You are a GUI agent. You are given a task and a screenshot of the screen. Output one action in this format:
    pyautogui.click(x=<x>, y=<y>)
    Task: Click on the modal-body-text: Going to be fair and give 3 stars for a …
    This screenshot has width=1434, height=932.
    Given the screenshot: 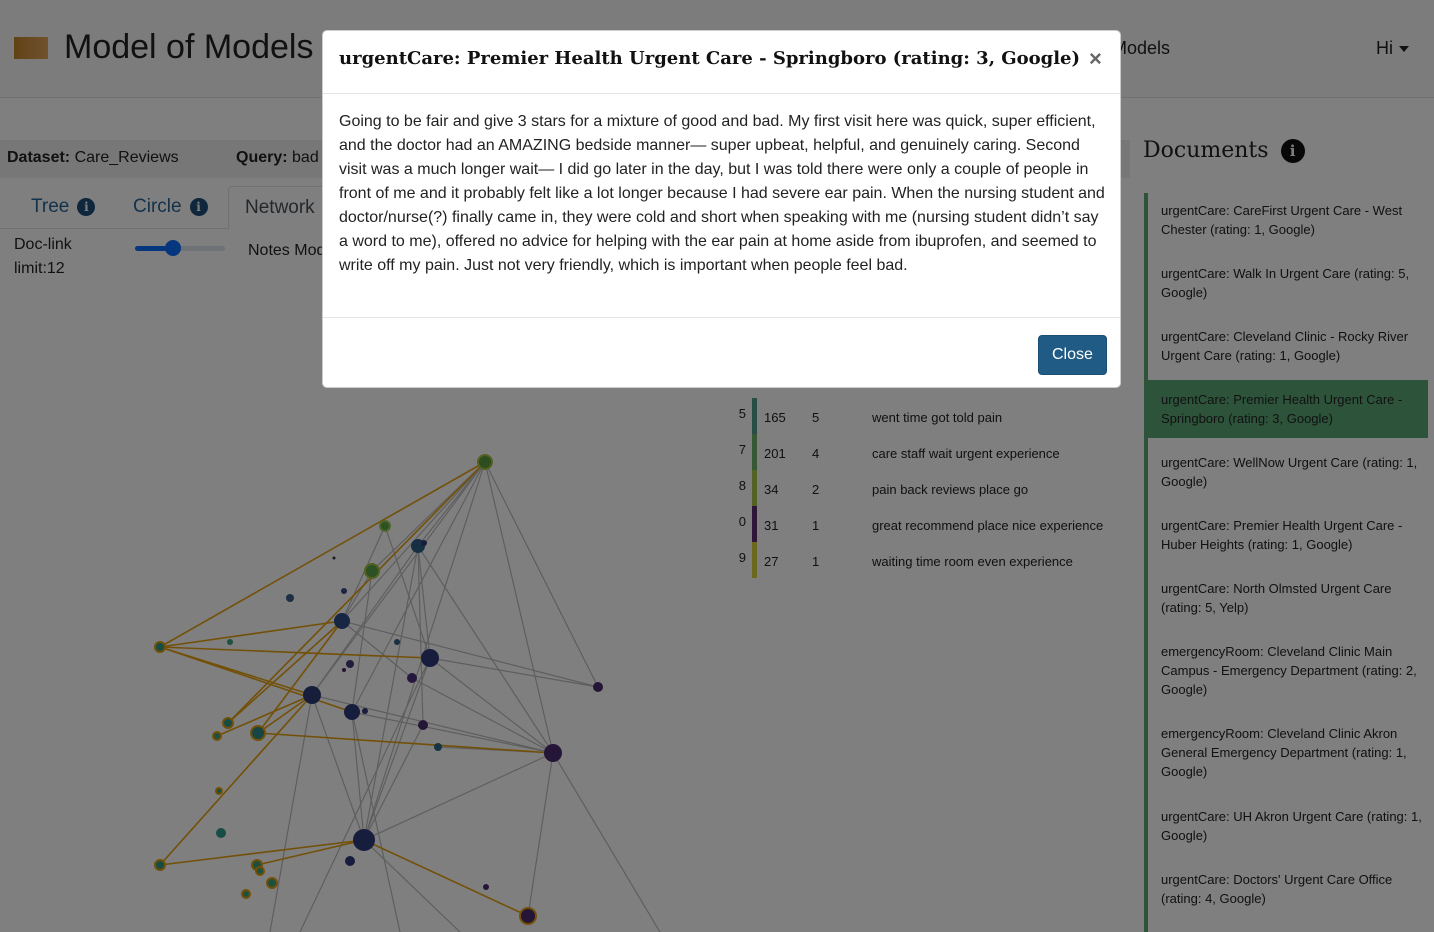 What is the action you would take?
    pyautogui.click(x=722, y=193)
    